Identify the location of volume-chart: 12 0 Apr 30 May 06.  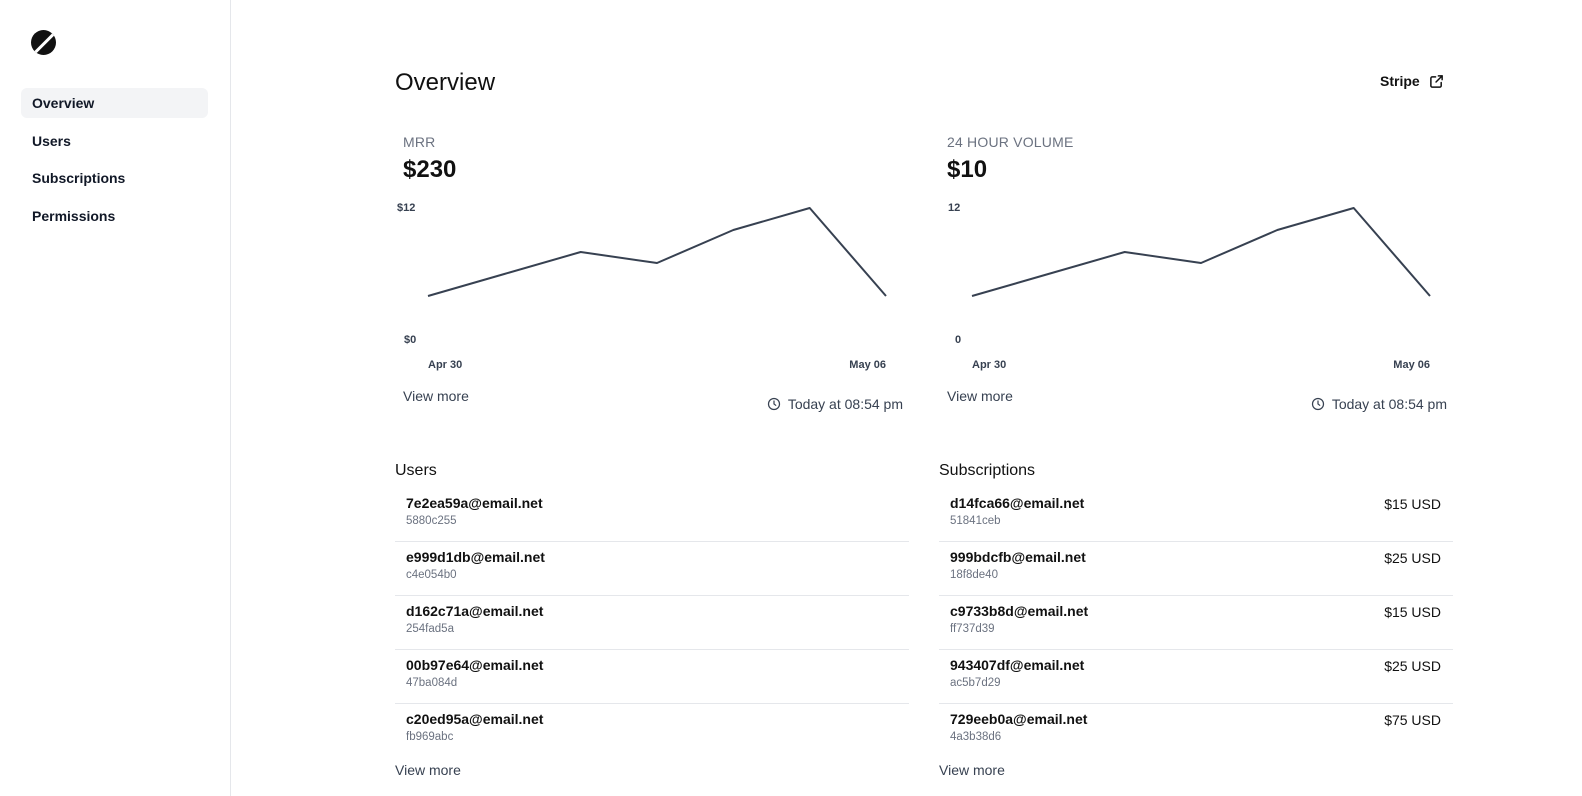
(1189, 286).